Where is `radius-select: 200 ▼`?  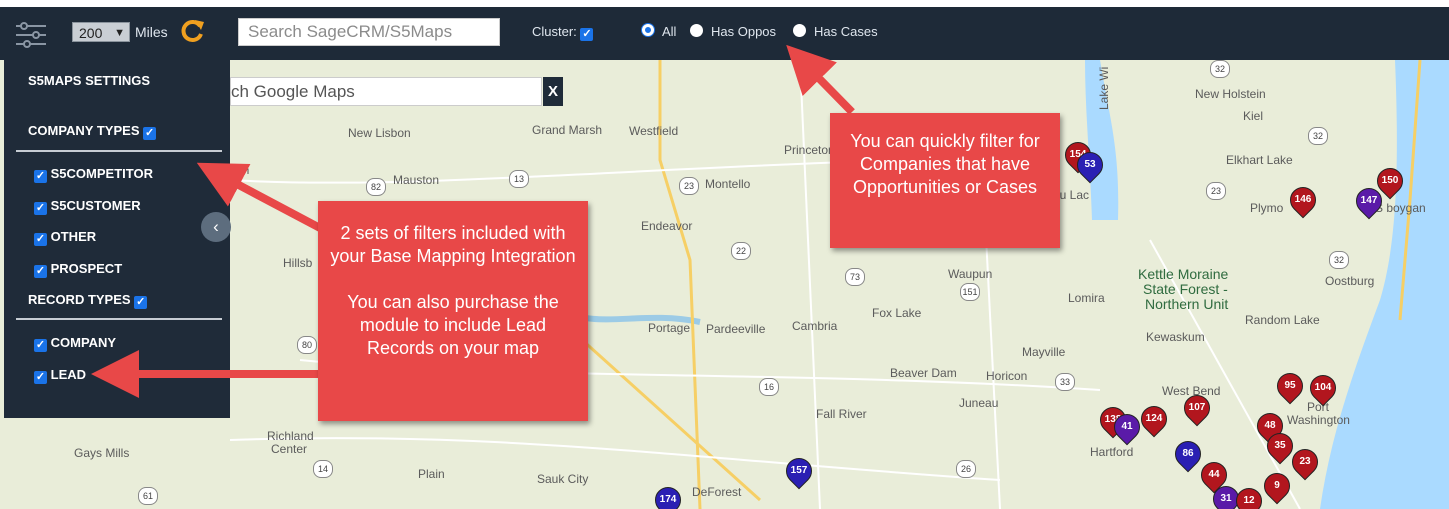
radius-select: 200 ▼ is located at coordinates (101, 32).